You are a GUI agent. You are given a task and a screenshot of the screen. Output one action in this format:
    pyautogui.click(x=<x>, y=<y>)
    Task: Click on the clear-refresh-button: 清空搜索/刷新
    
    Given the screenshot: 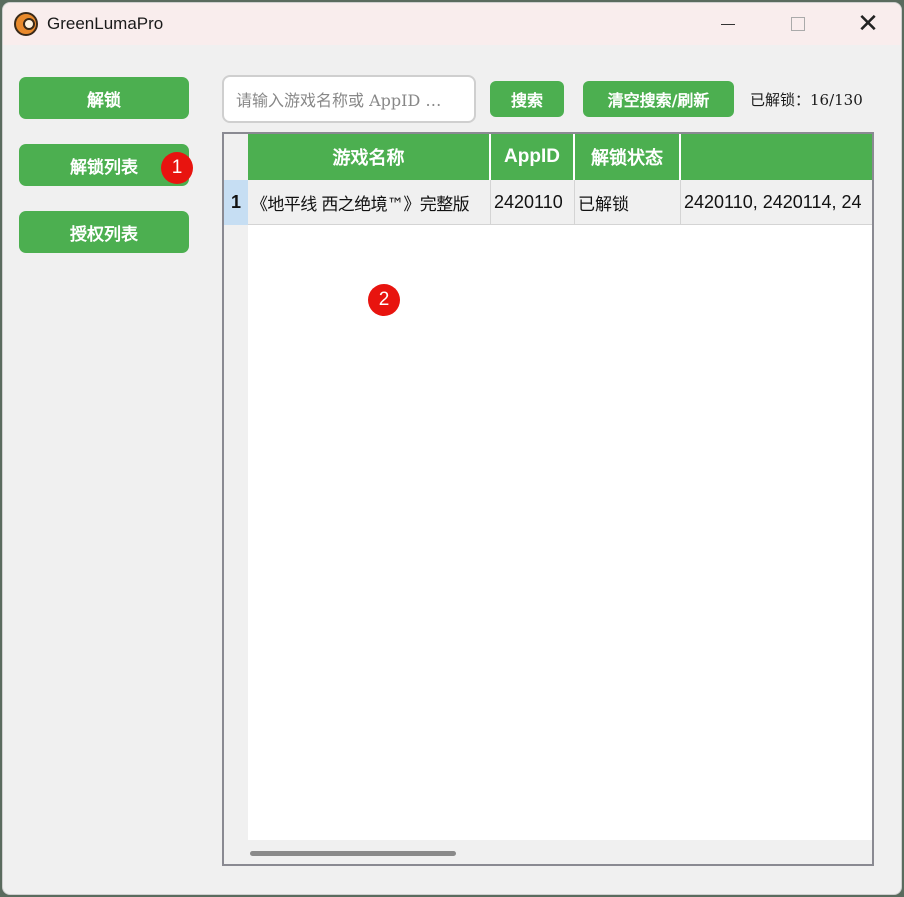 What is the action you would take?
    pyautogui.click(x=658, y=99)
    